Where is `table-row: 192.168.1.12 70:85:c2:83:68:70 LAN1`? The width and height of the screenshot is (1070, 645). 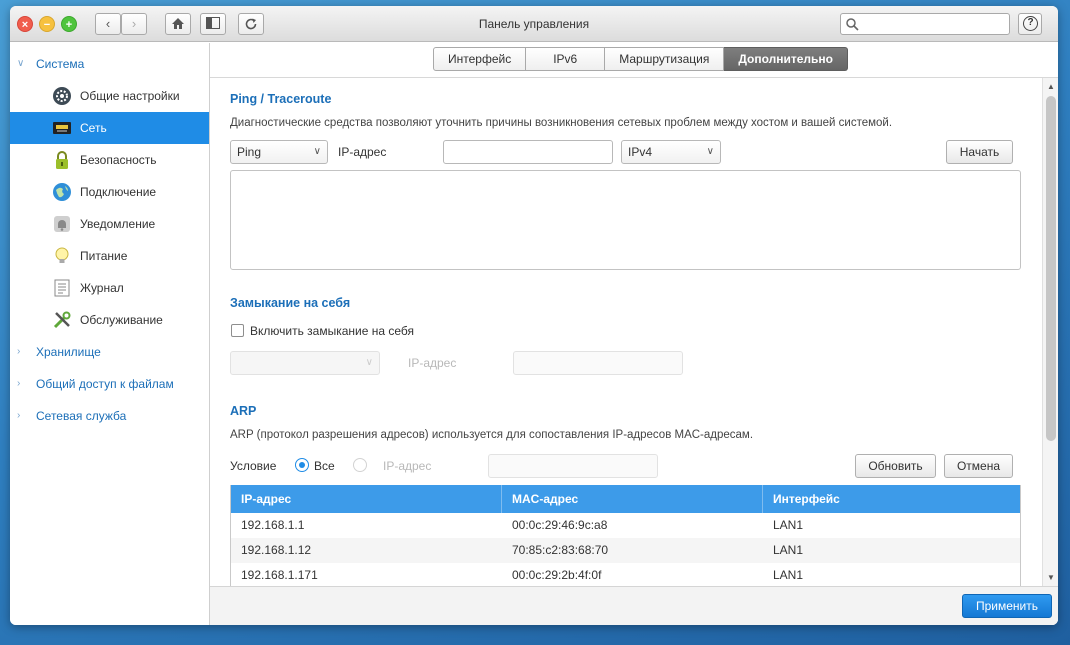
table-row: 192.168.1.12 70:85:c2:83:68:70 LAN1 is located at coordinates (625, 550).